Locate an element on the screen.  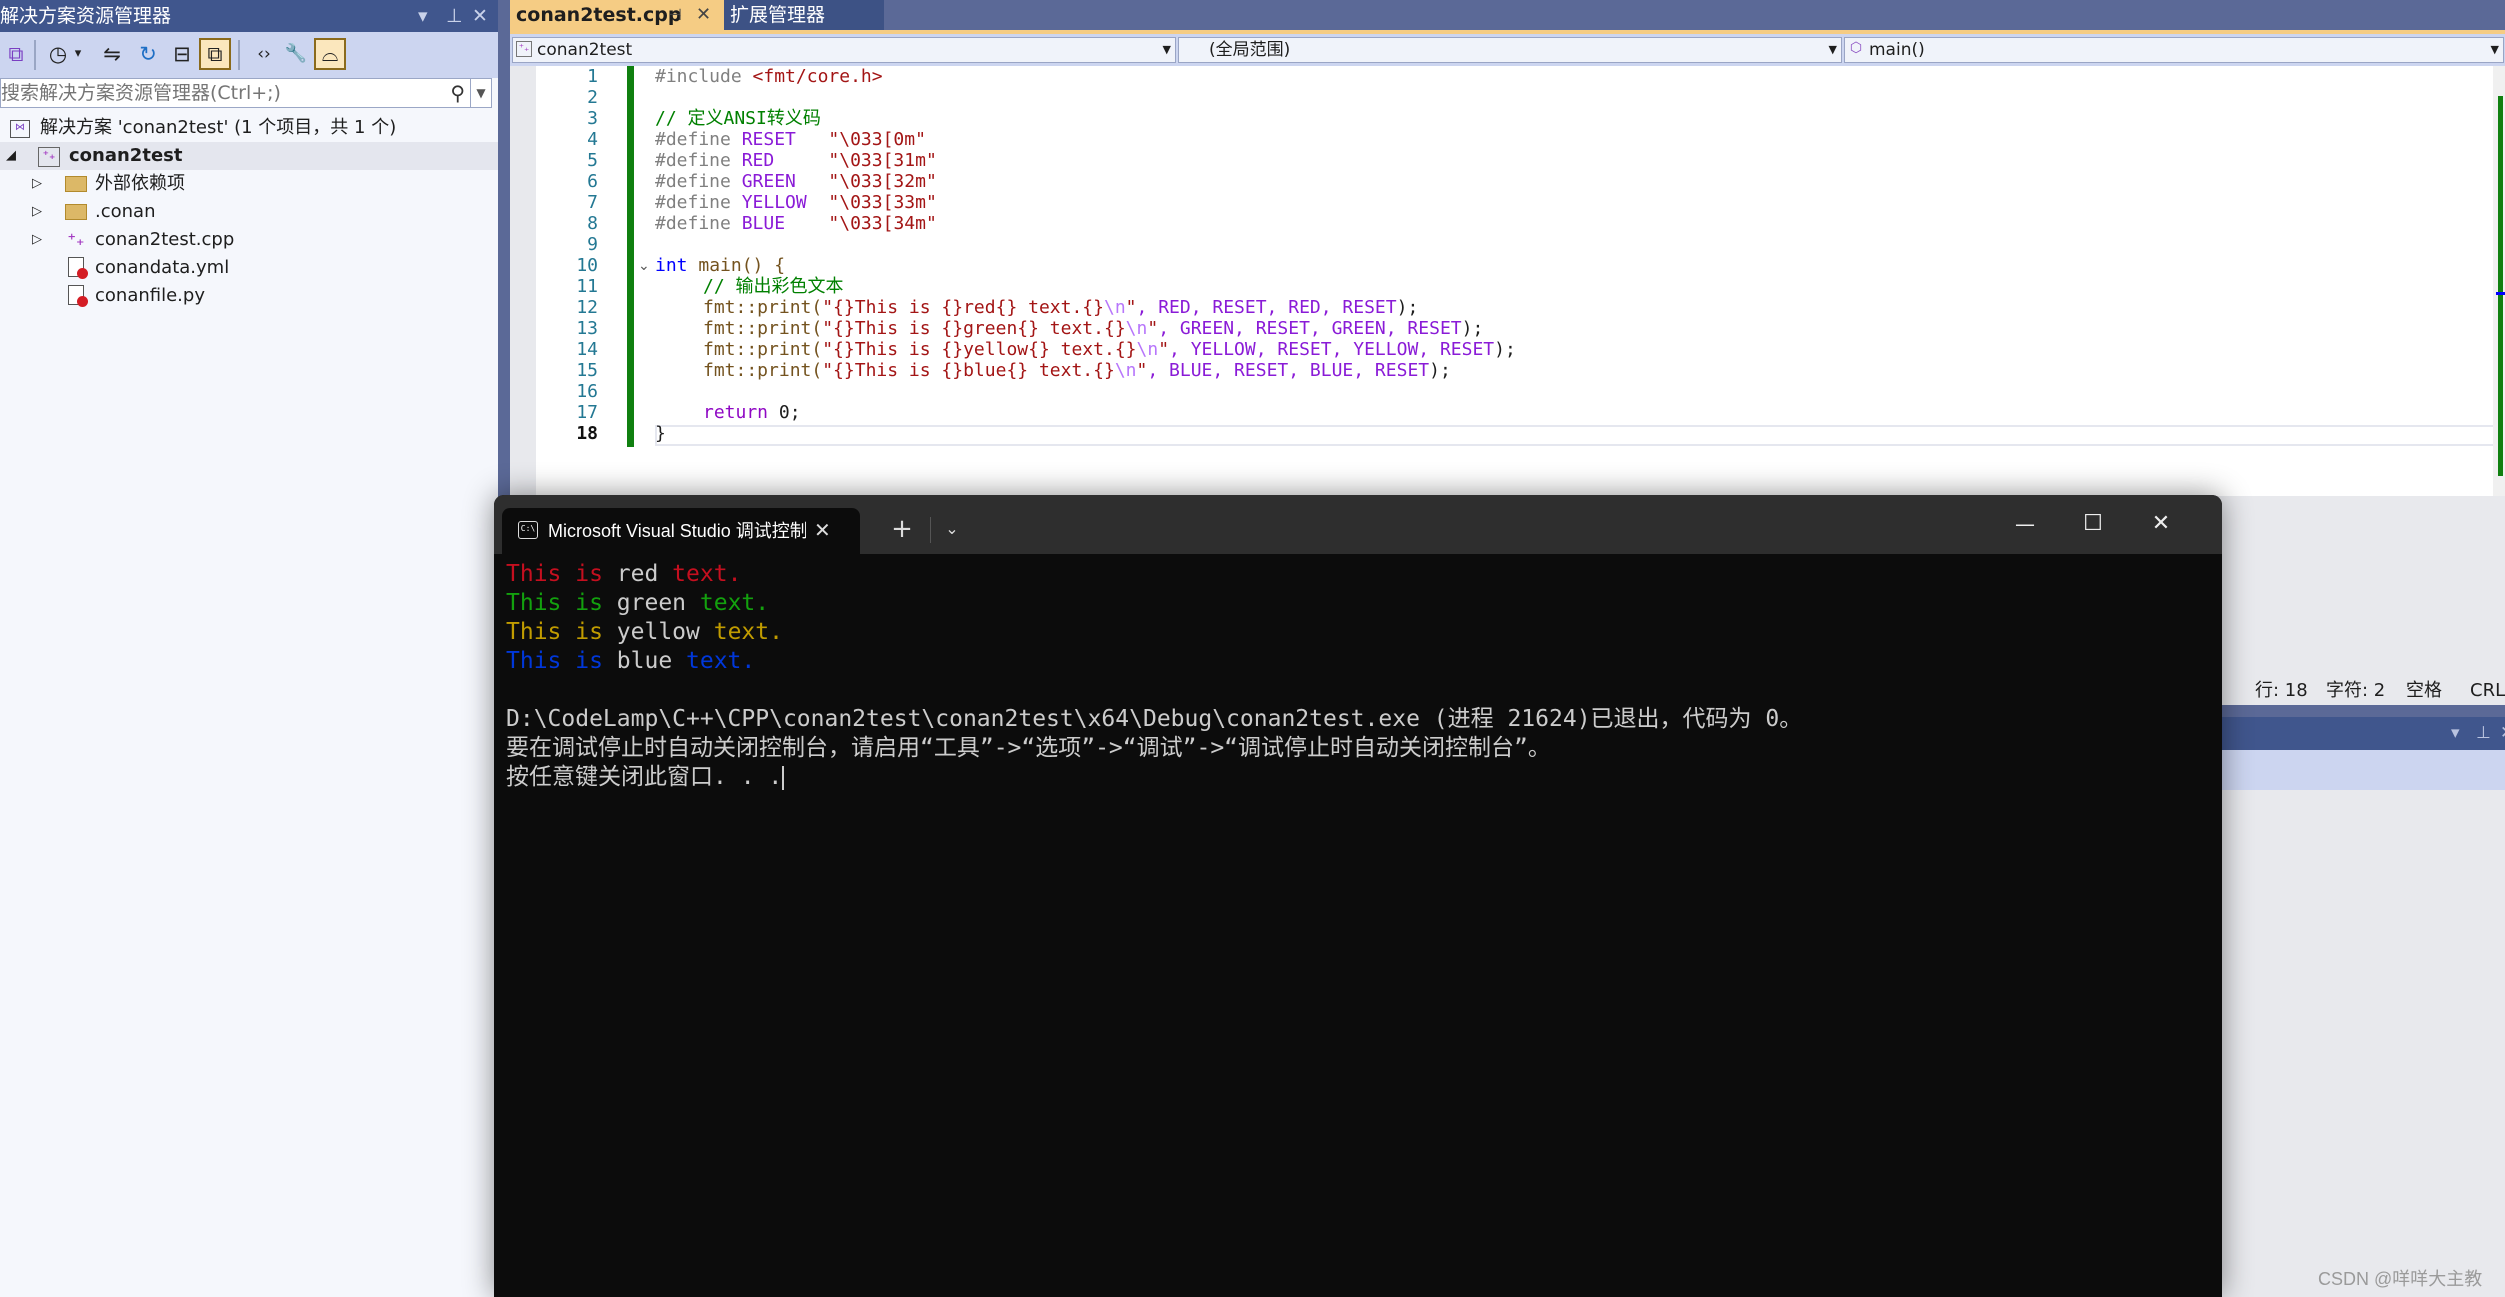
tree-item-label: conan2test.cpp is located at coordinates (165, 239).